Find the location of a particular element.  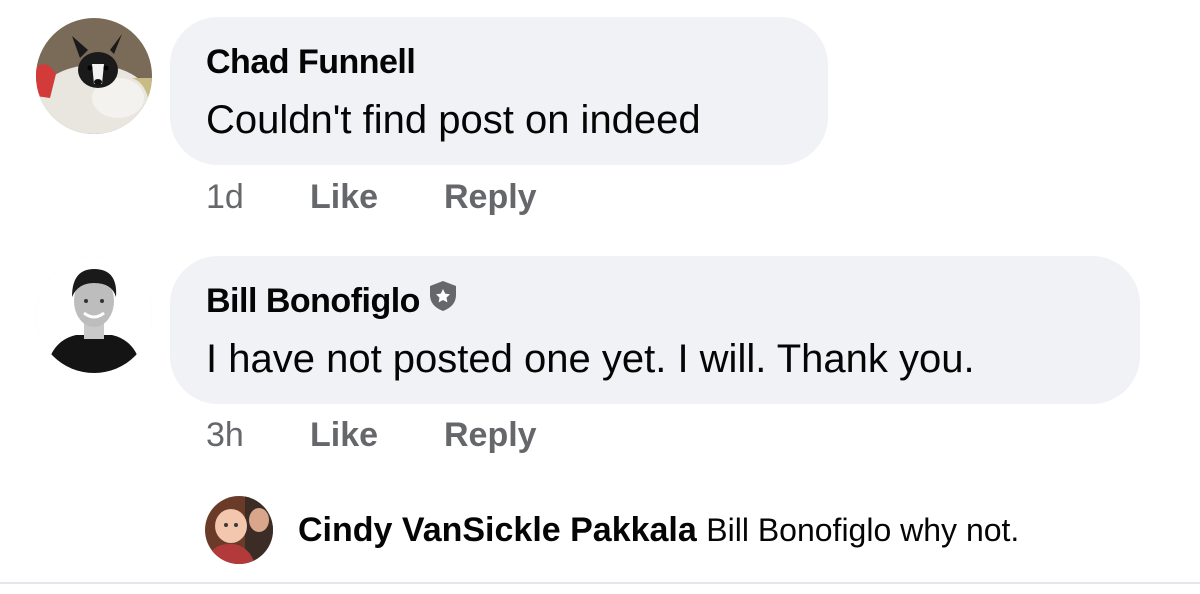

comment-author: Chad Funnell is located at coordinates (311, 62).